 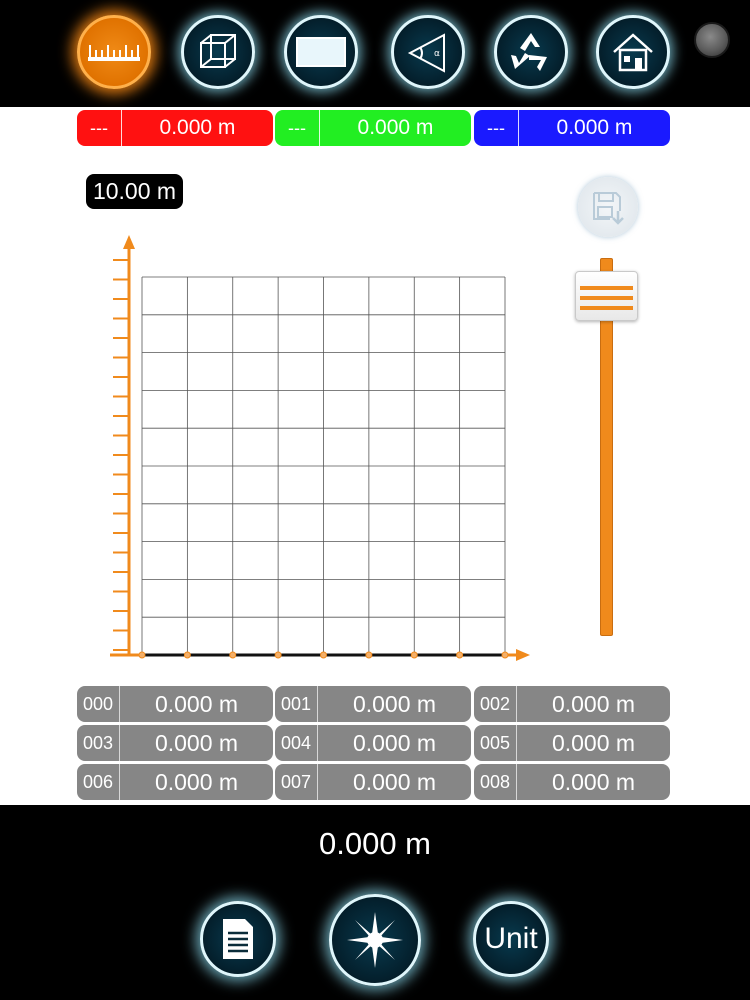 I want to click on list-button, so click(x=238, y=939).